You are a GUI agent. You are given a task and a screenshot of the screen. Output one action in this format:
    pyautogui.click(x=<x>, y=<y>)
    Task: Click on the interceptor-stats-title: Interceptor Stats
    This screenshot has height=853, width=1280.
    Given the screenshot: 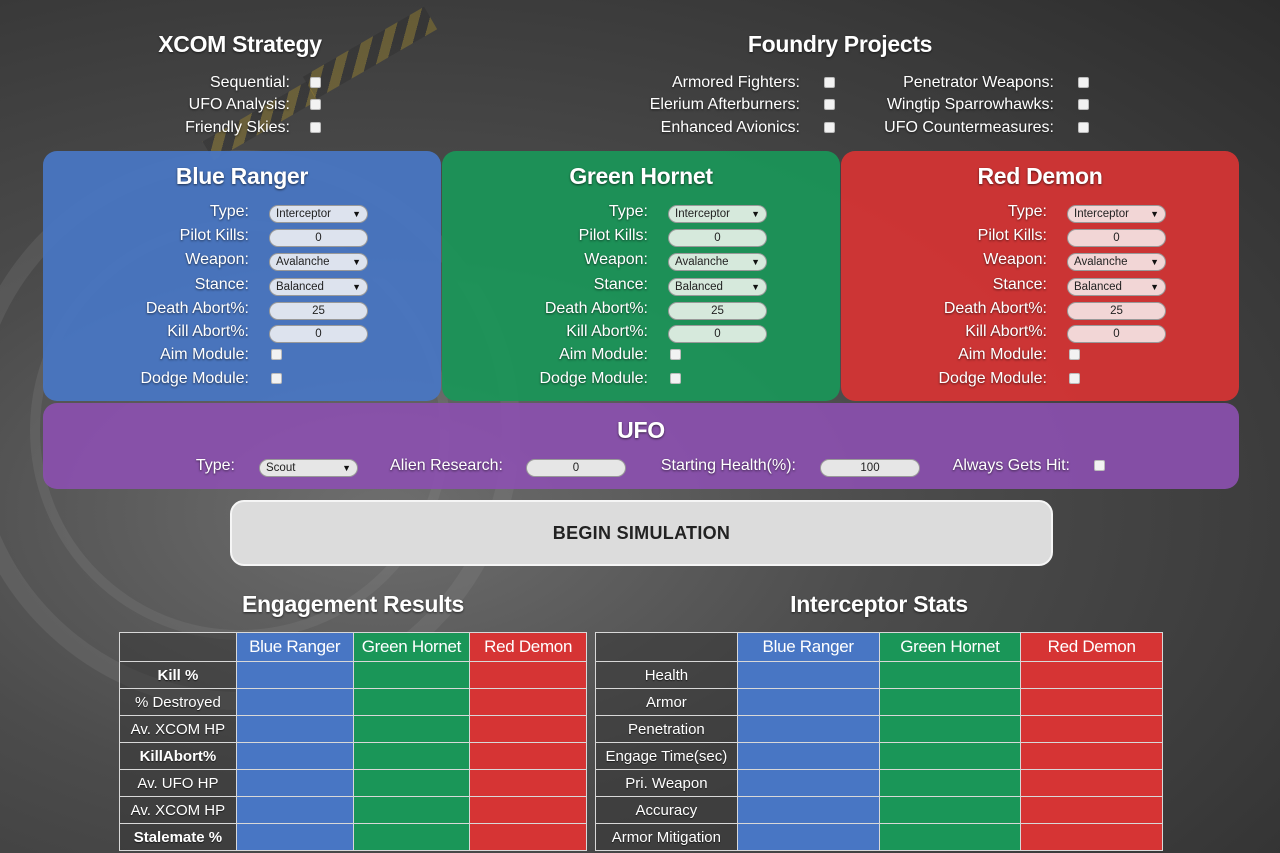 What is the action you would take?
    pyautogui.click(x=879, y=604)
    